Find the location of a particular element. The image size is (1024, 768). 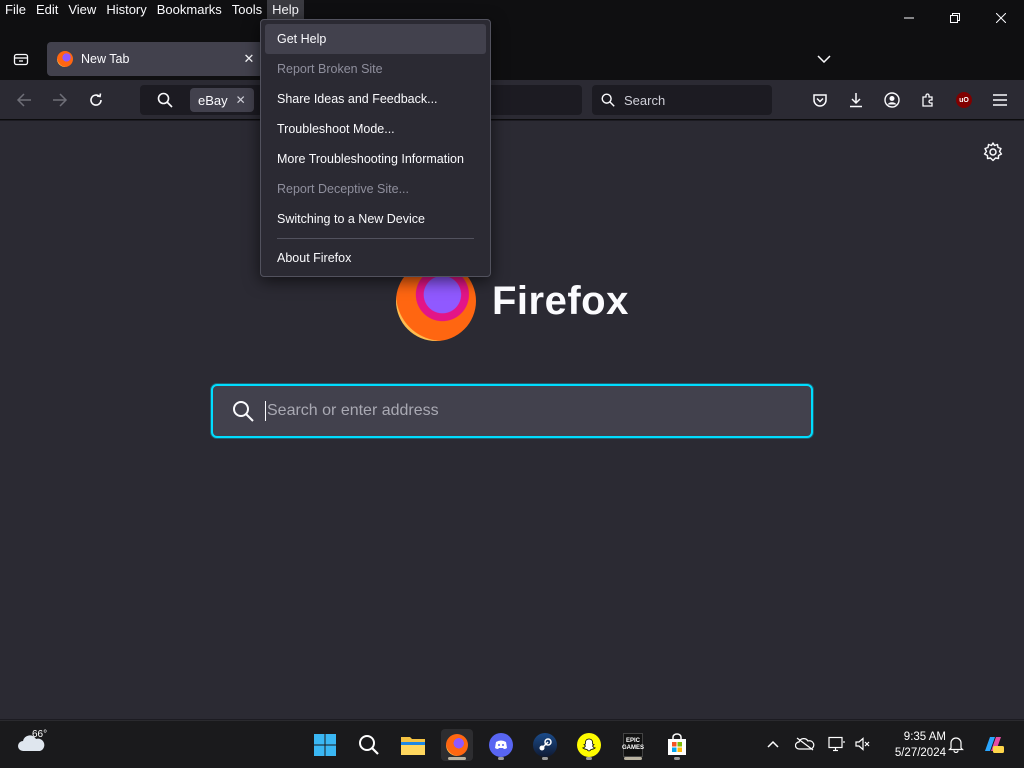

account-icon is located at coordinates (892, 100).